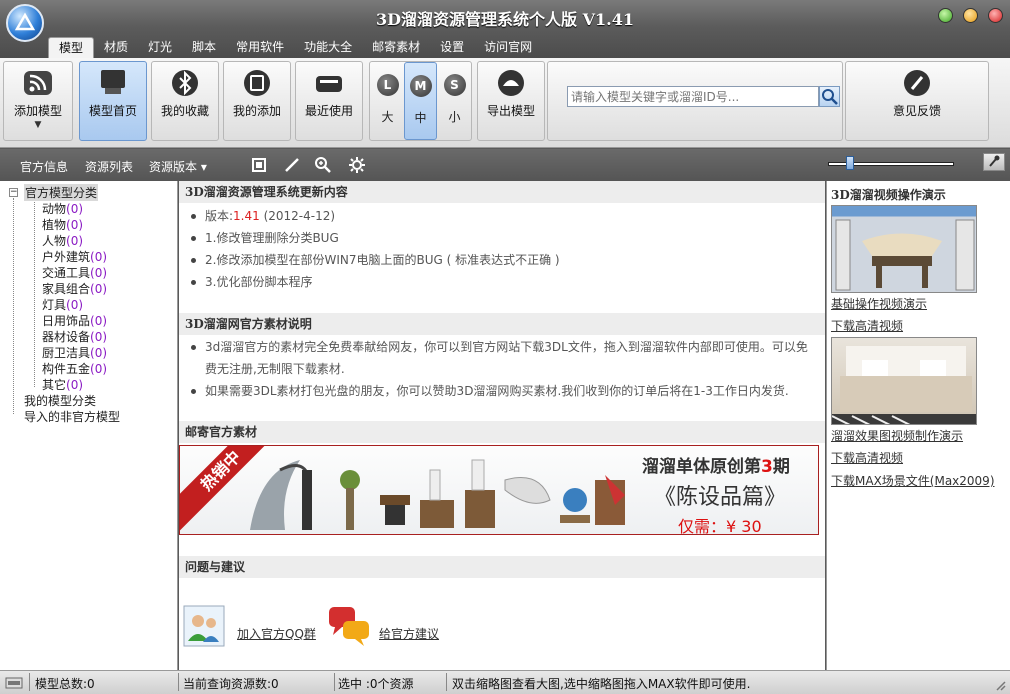  Describe the element at coordinates (905, 255) in the screenshot. I see `video-preview-image` at that location.